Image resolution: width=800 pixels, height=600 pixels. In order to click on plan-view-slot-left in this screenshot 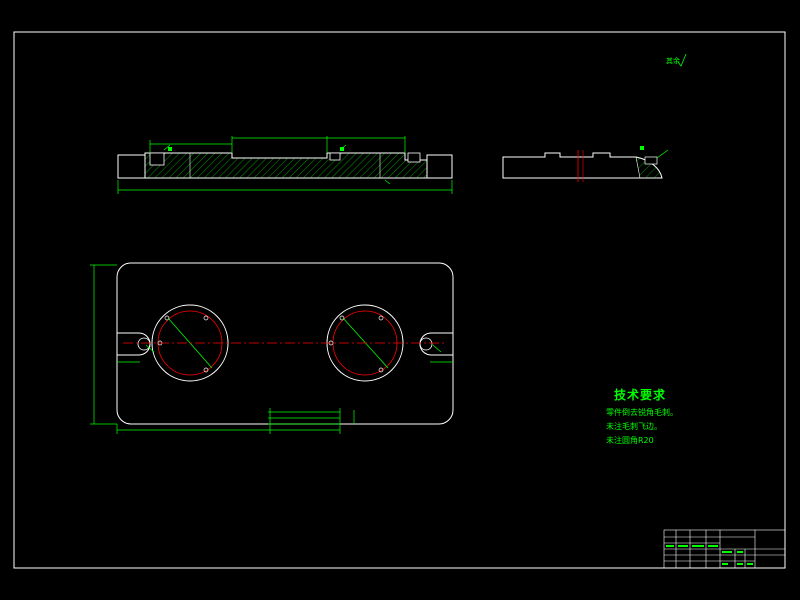, I will do `click(134, 344)`.